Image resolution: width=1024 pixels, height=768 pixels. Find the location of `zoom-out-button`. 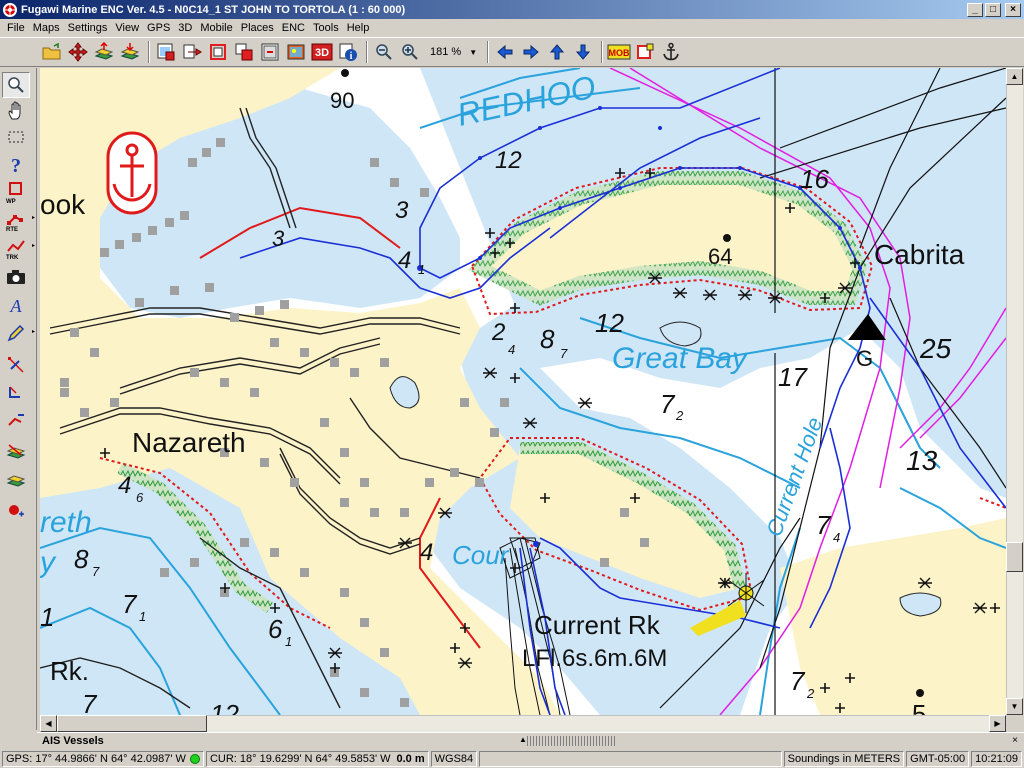

zoom-out-button is located at coordinates (384, 52).